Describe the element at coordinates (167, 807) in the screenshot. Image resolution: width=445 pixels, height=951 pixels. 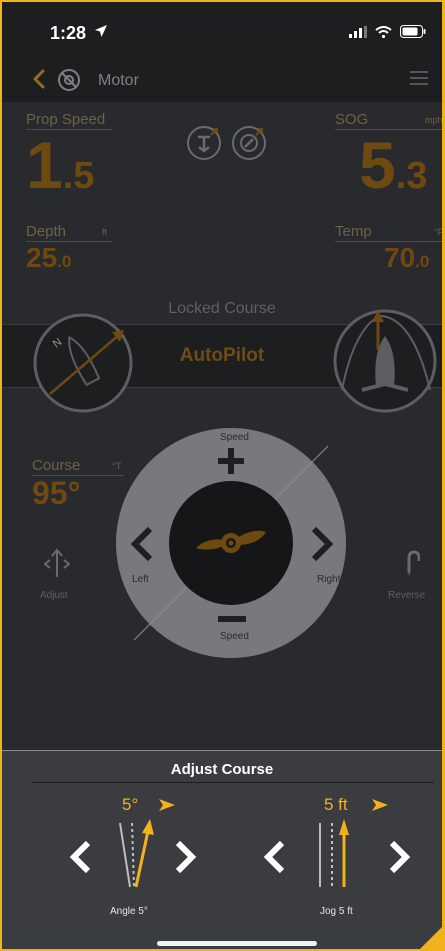
I see `angle-arrow-icon` at that location.